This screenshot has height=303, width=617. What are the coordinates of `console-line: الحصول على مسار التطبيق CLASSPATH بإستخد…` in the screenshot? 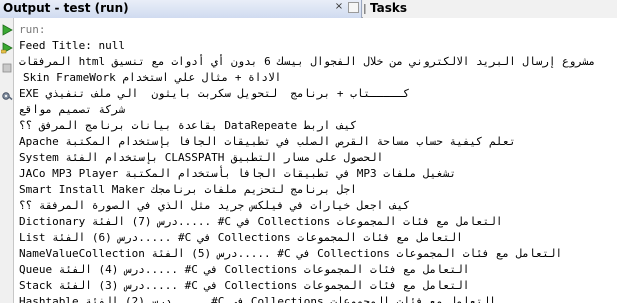 It's located at (201, 157).